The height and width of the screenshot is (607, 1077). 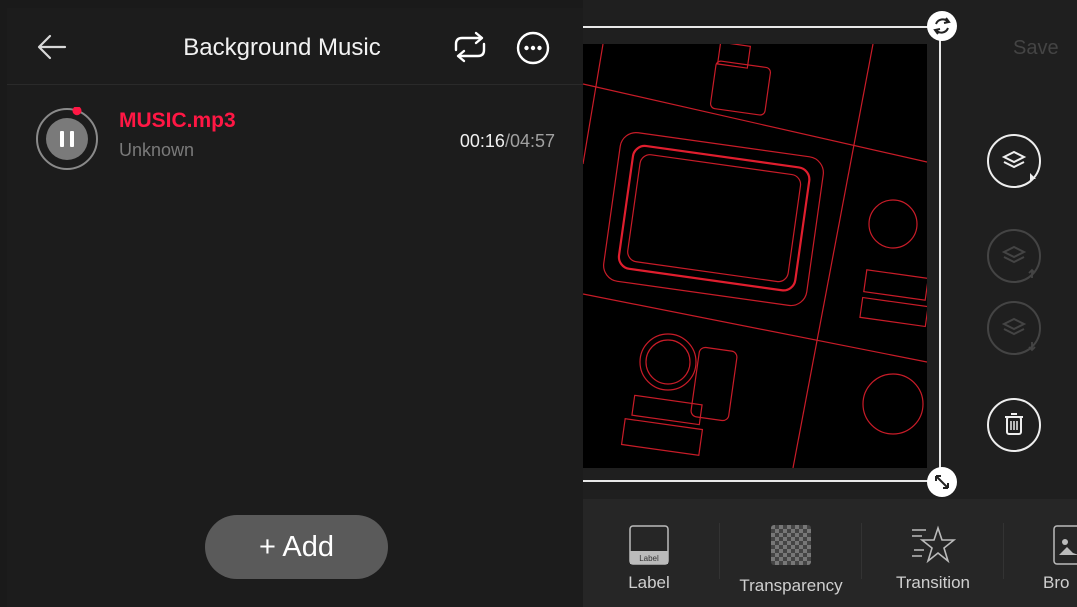 I want to click on total-time: 04:57, so click(x=532, y=141).